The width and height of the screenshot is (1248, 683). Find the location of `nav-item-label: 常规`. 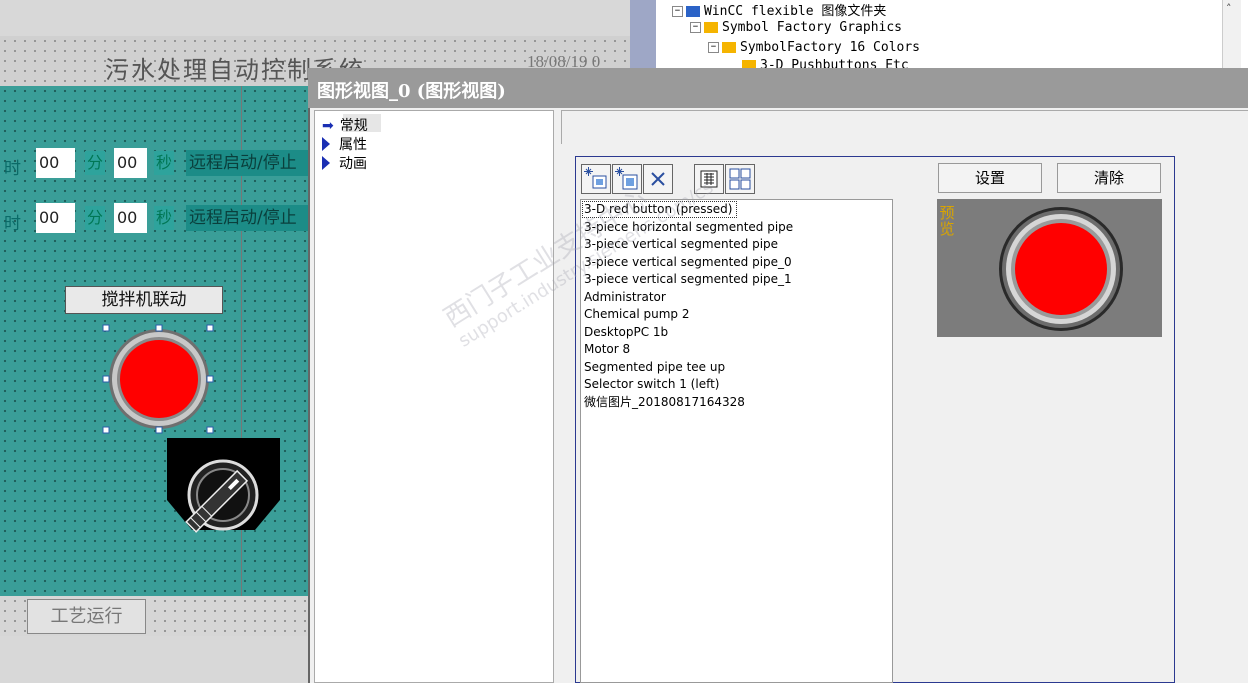

nav-item-label: 常规 is located at coordinates (353, 126).